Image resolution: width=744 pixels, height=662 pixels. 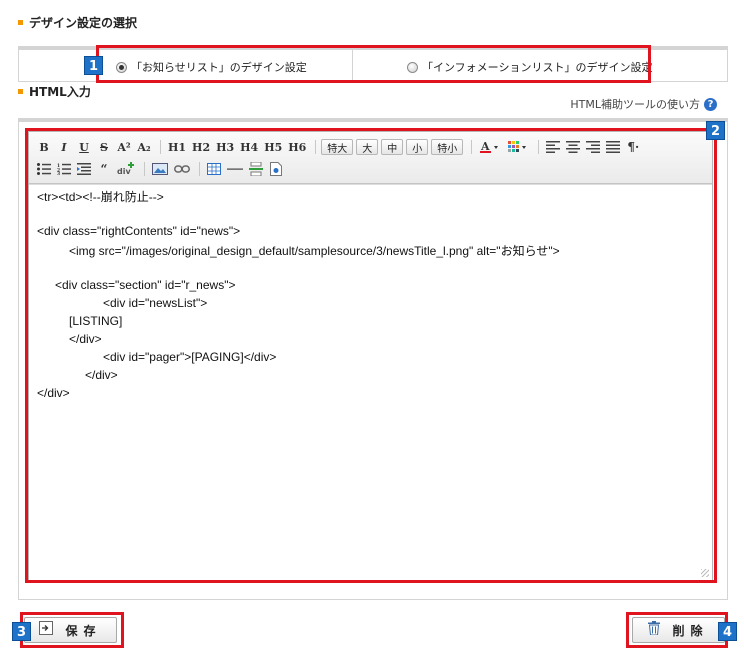 I want to click on question-icon: ?, so click(x=710, y=104).